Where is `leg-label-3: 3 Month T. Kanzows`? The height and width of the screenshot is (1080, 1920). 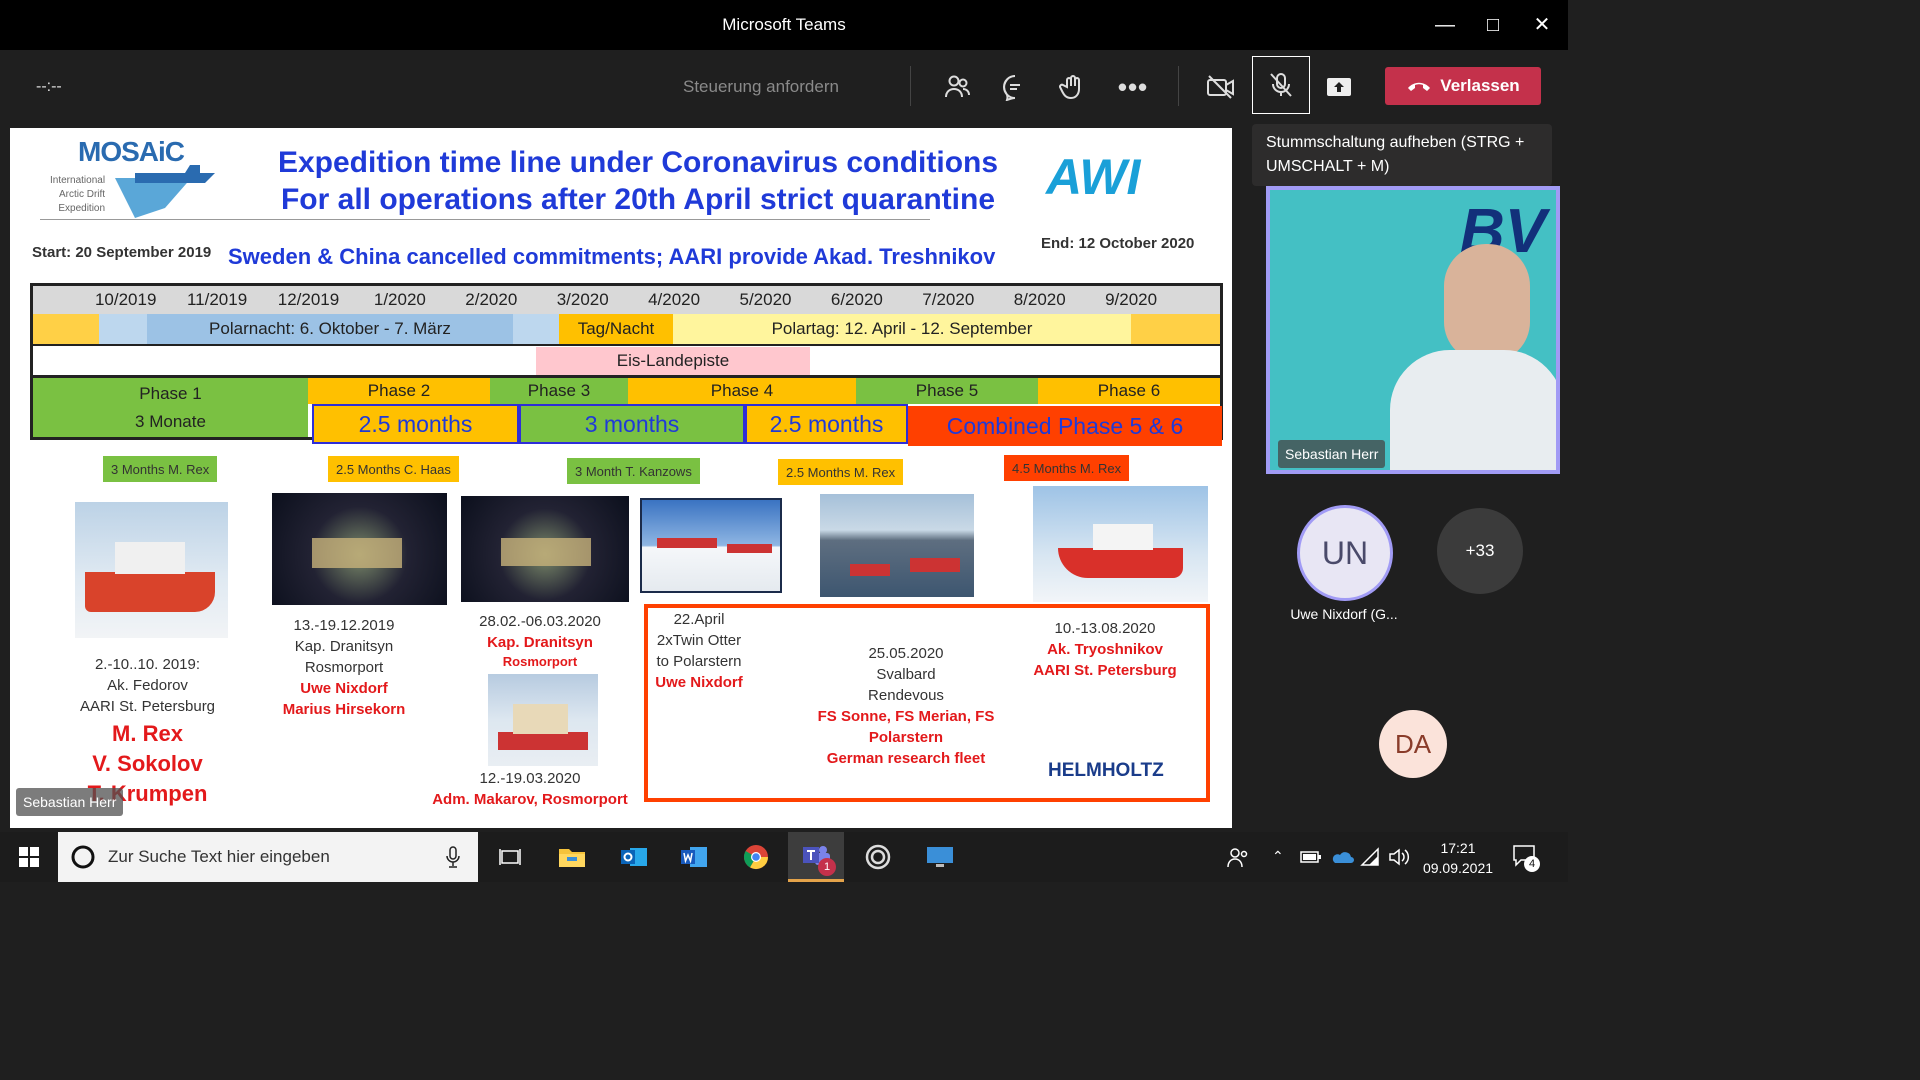 leg-label-3: 3 Month T. Kanzows is located at coordinates (633, 471).